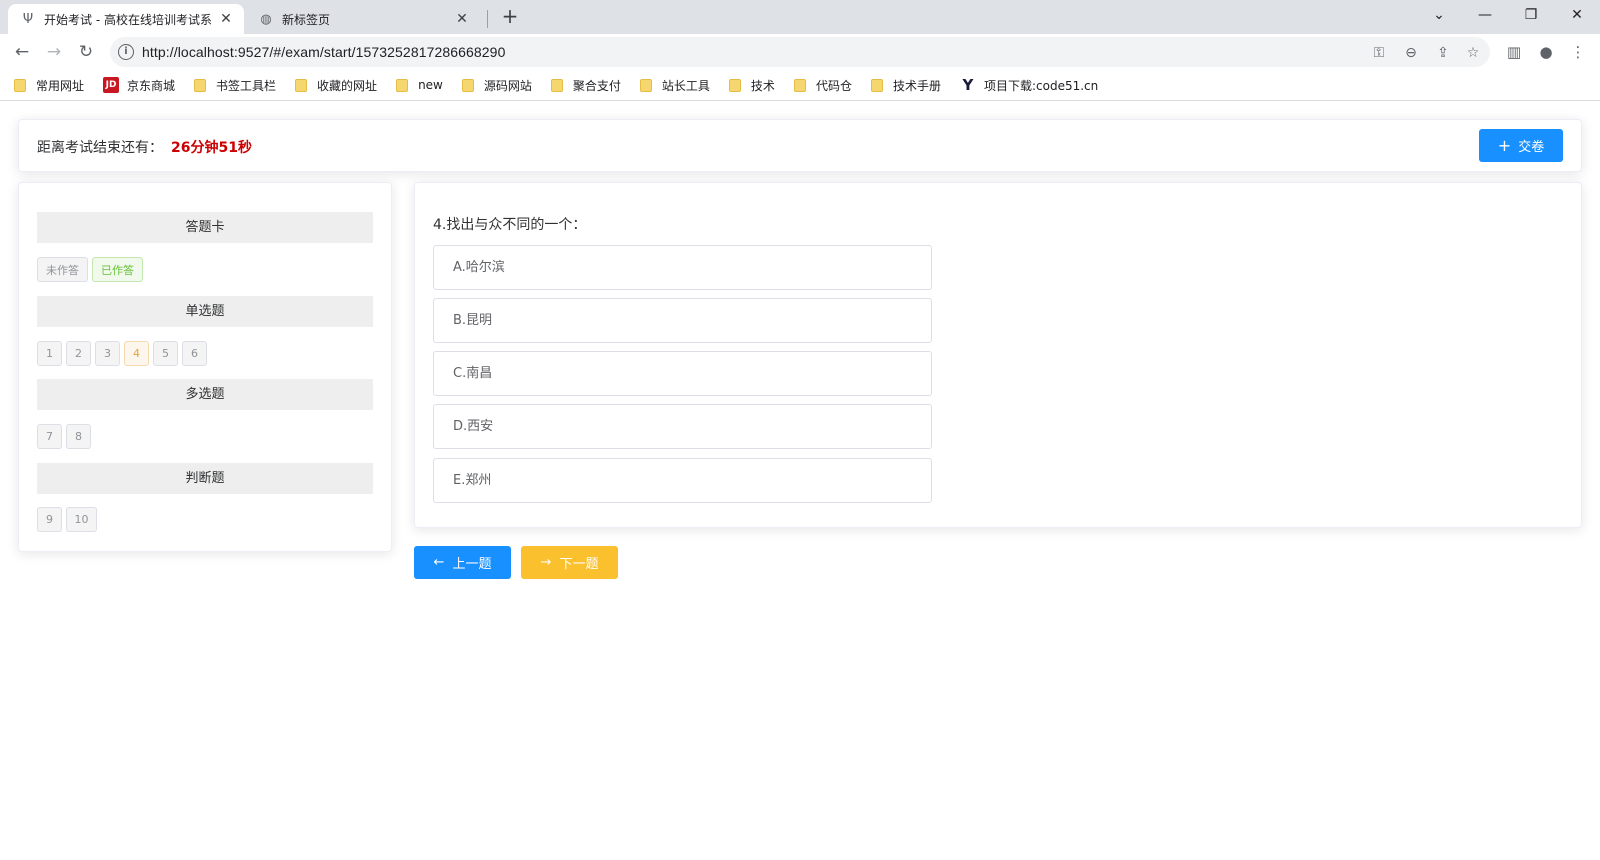 The image size is (1600, 860). Describe the element at coordinates (205, 394) in the screenshot. I see `section-title-multi: 多选题` at that location.